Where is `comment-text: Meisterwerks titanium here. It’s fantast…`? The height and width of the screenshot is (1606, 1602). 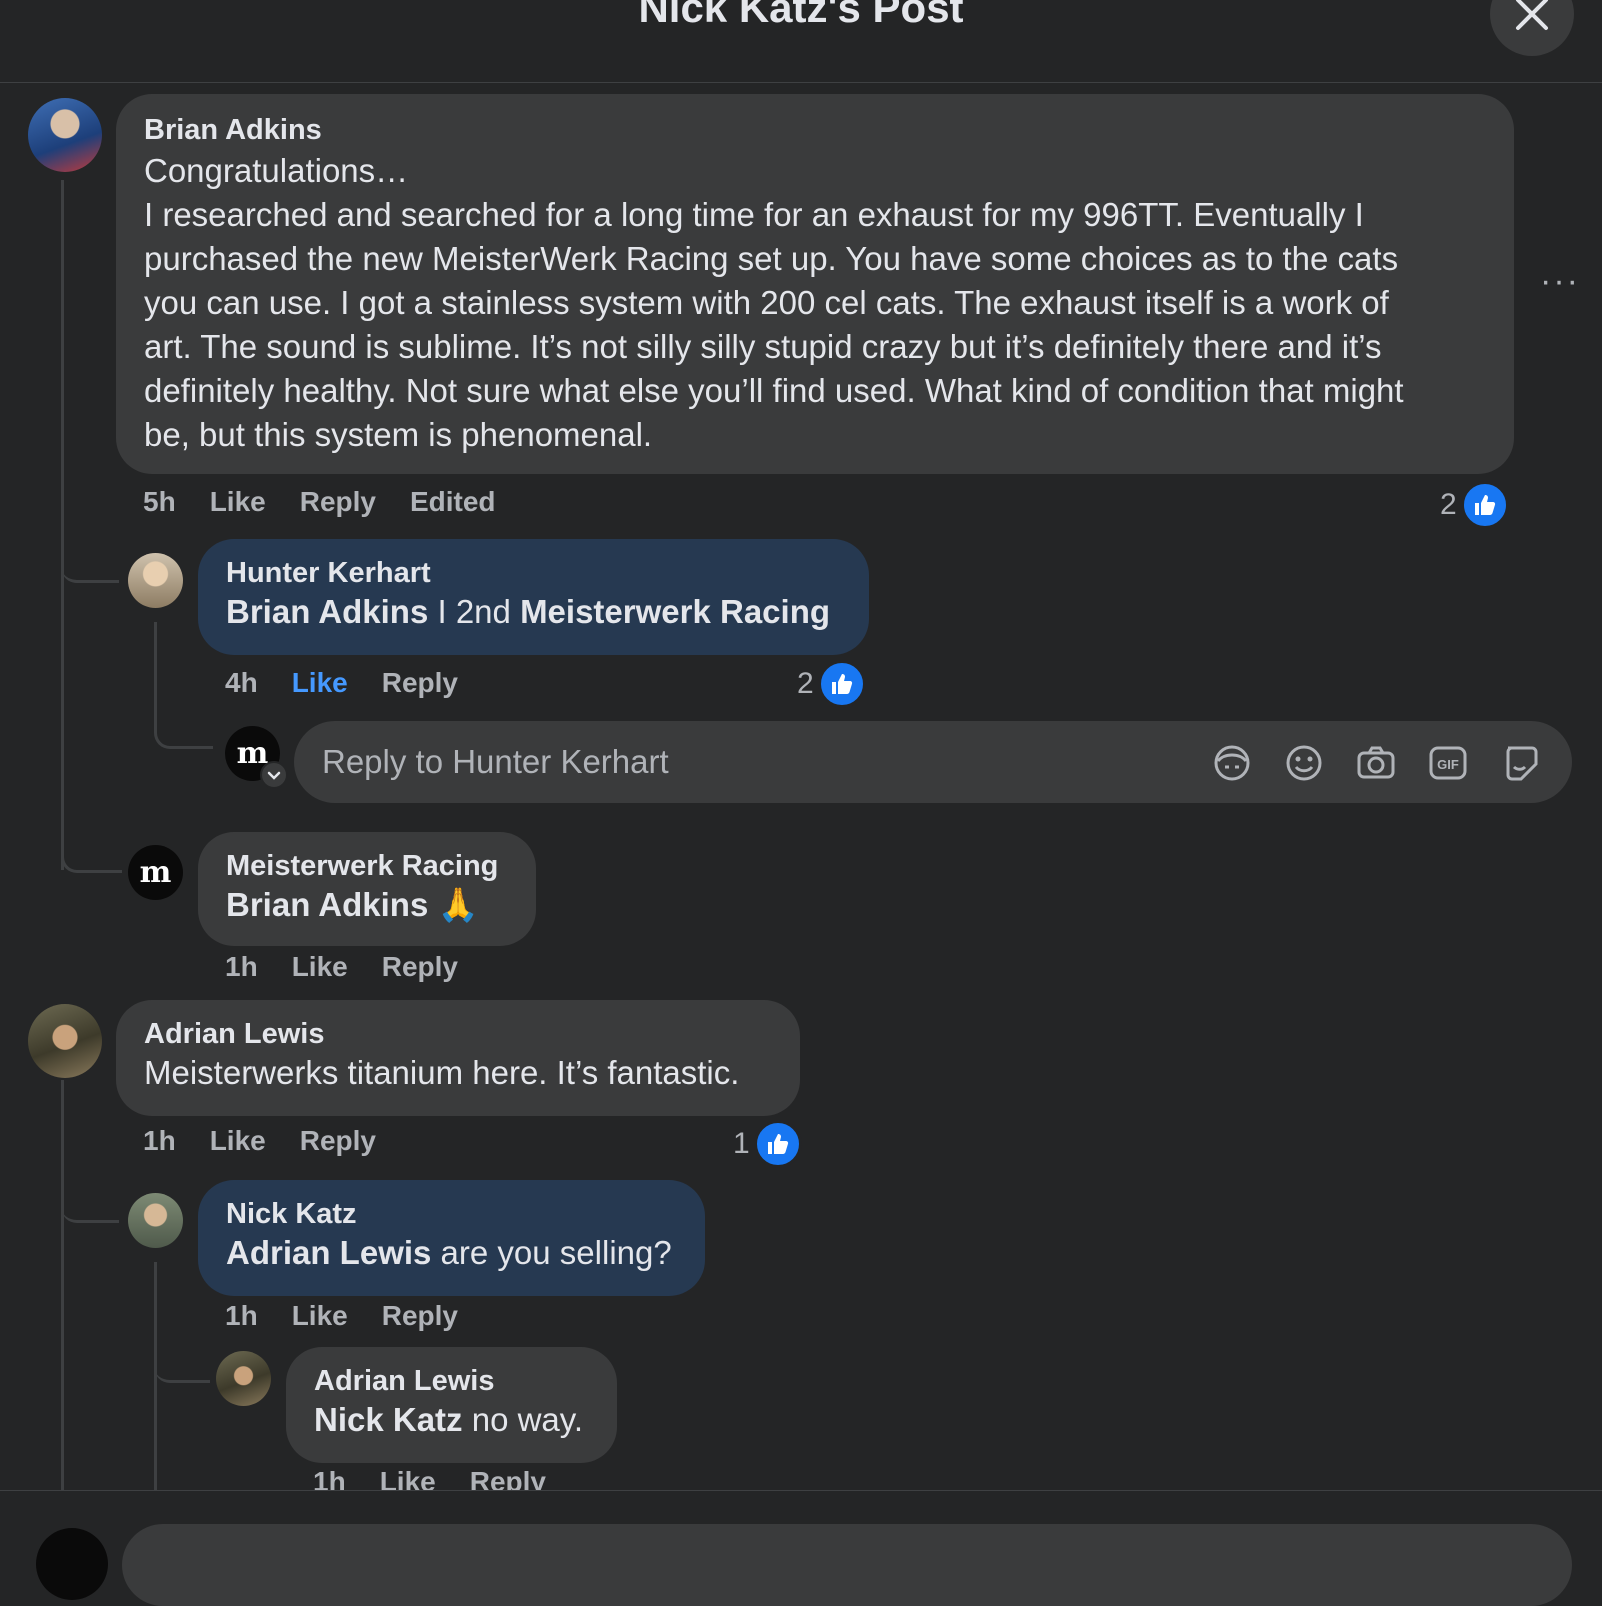
comment-text: Meisterwerks titanium here. It’s fantast… is located at coordinates (442, 1072).